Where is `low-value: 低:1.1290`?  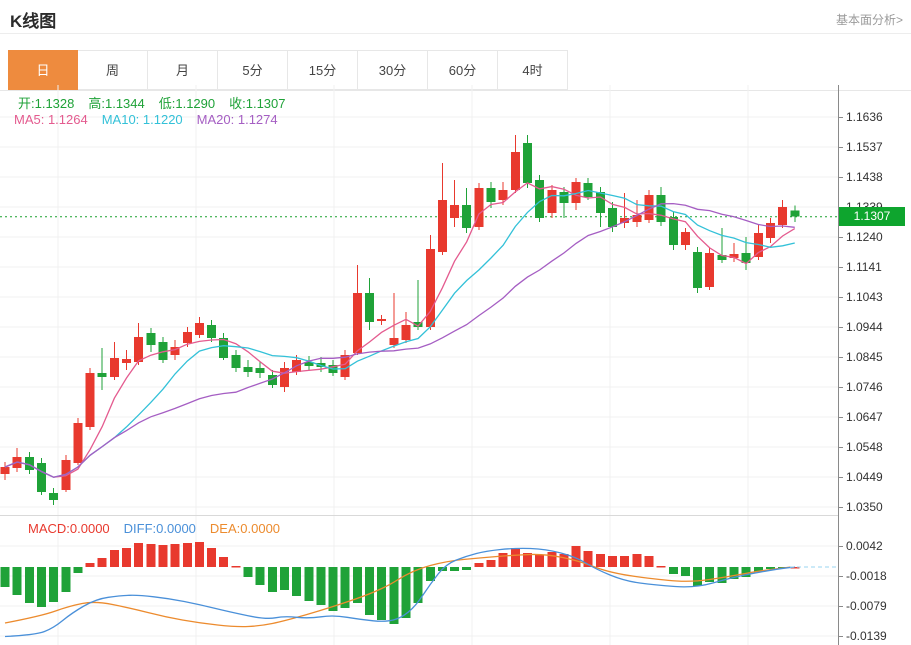 low-value: 低:1.1290 is located at coordinates (187, 103).